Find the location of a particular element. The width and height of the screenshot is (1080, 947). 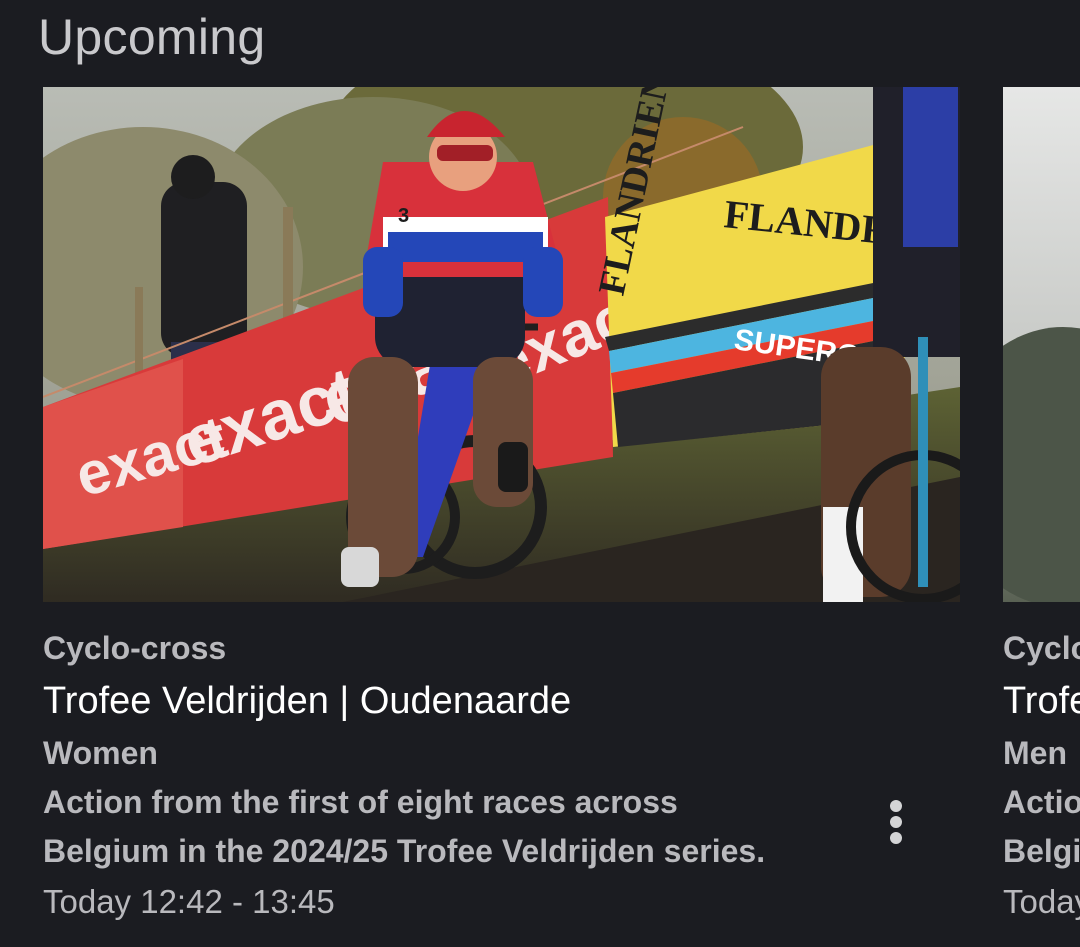

event-thumbnail is located at coordinates (1041, 344).